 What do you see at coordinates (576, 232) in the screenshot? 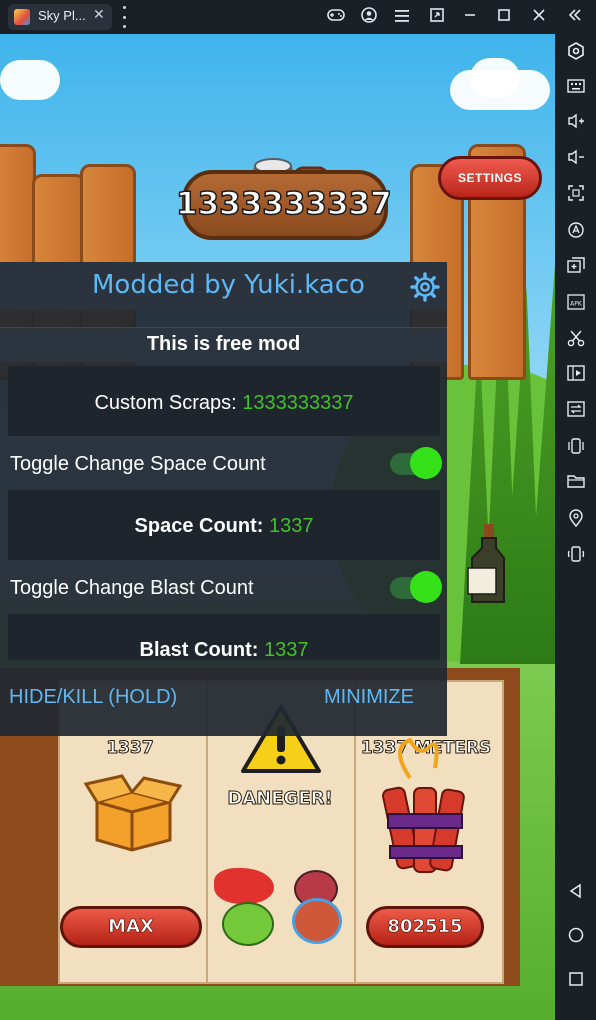
I see `rotate-icon` at bounding box center [576, 232].